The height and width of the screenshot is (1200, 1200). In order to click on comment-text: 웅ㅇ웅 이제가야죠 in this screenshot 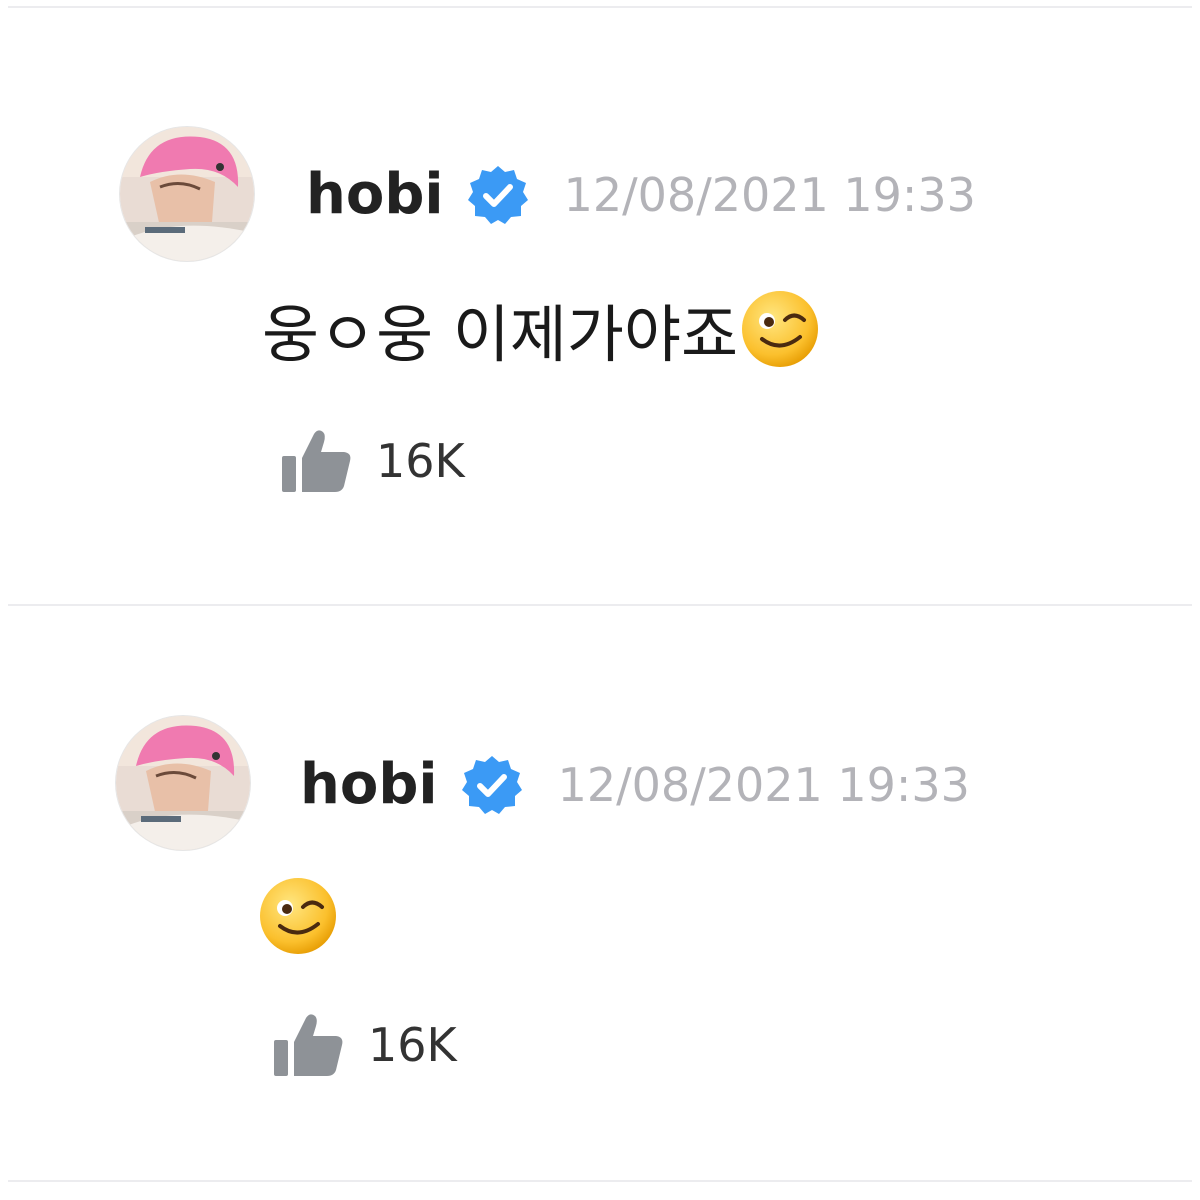, I will do `click(500, 334)`.